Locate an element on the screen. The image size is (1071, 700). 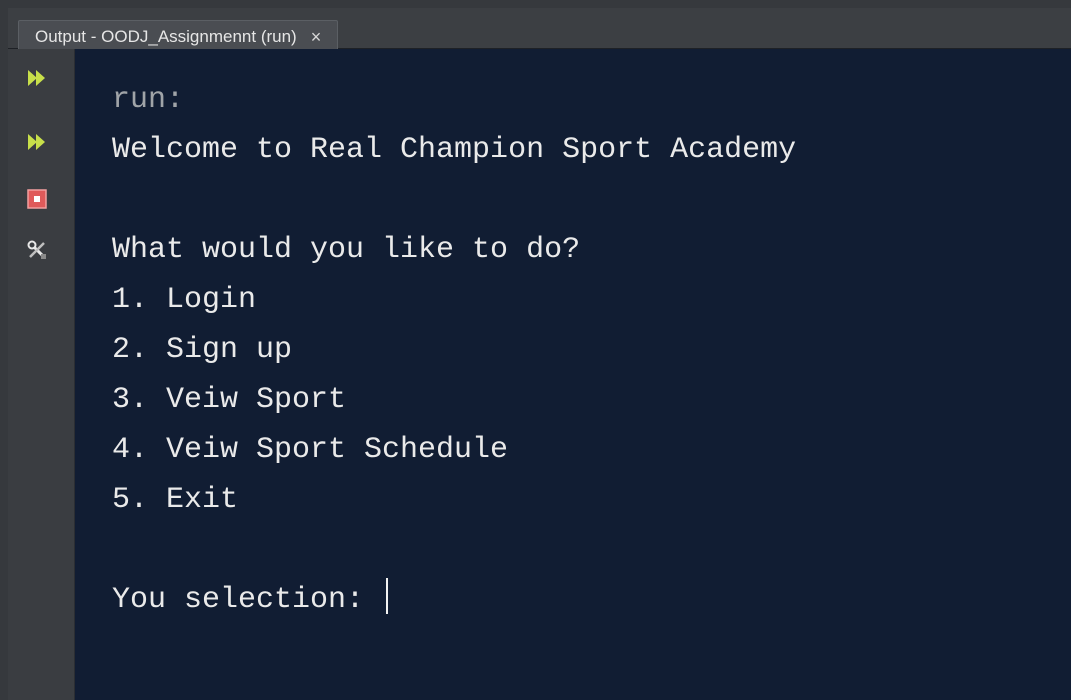
tab-output: Output - OODJ_Assignmennt (run) × is located at coordinates (178, 36).